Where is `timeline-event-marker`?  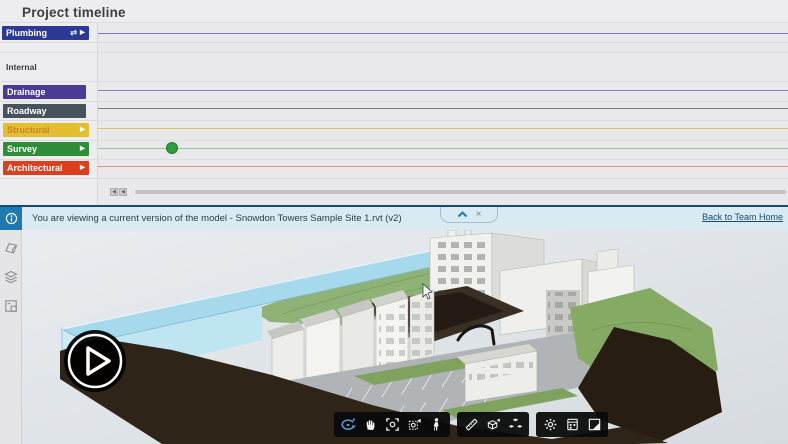
timeline-event-marker is located at coordinates (172, 148).